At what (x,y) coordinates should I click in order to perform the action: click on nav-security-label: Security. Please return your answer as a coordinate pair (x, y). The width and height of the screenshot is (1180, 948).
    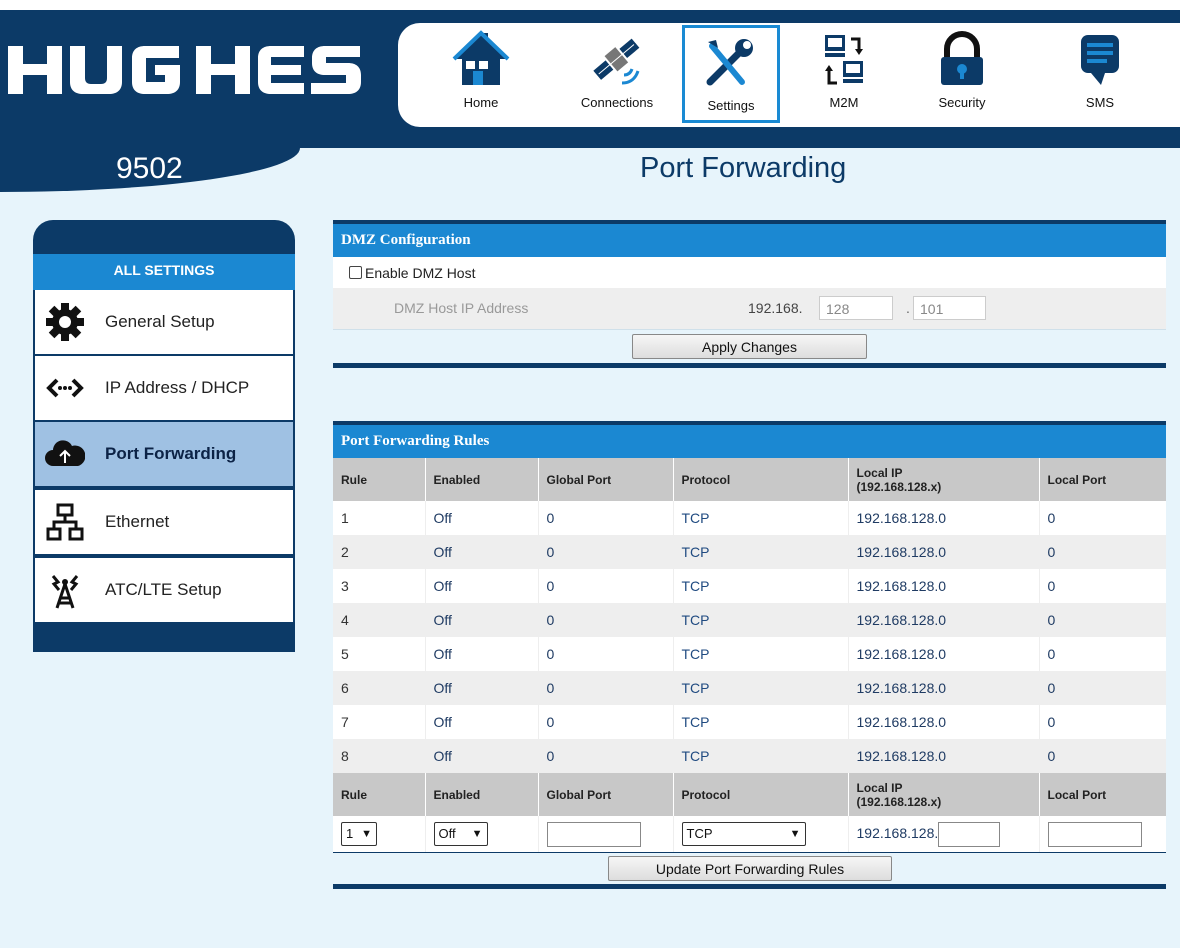
    Looking at the image, I should click on (962, 102).